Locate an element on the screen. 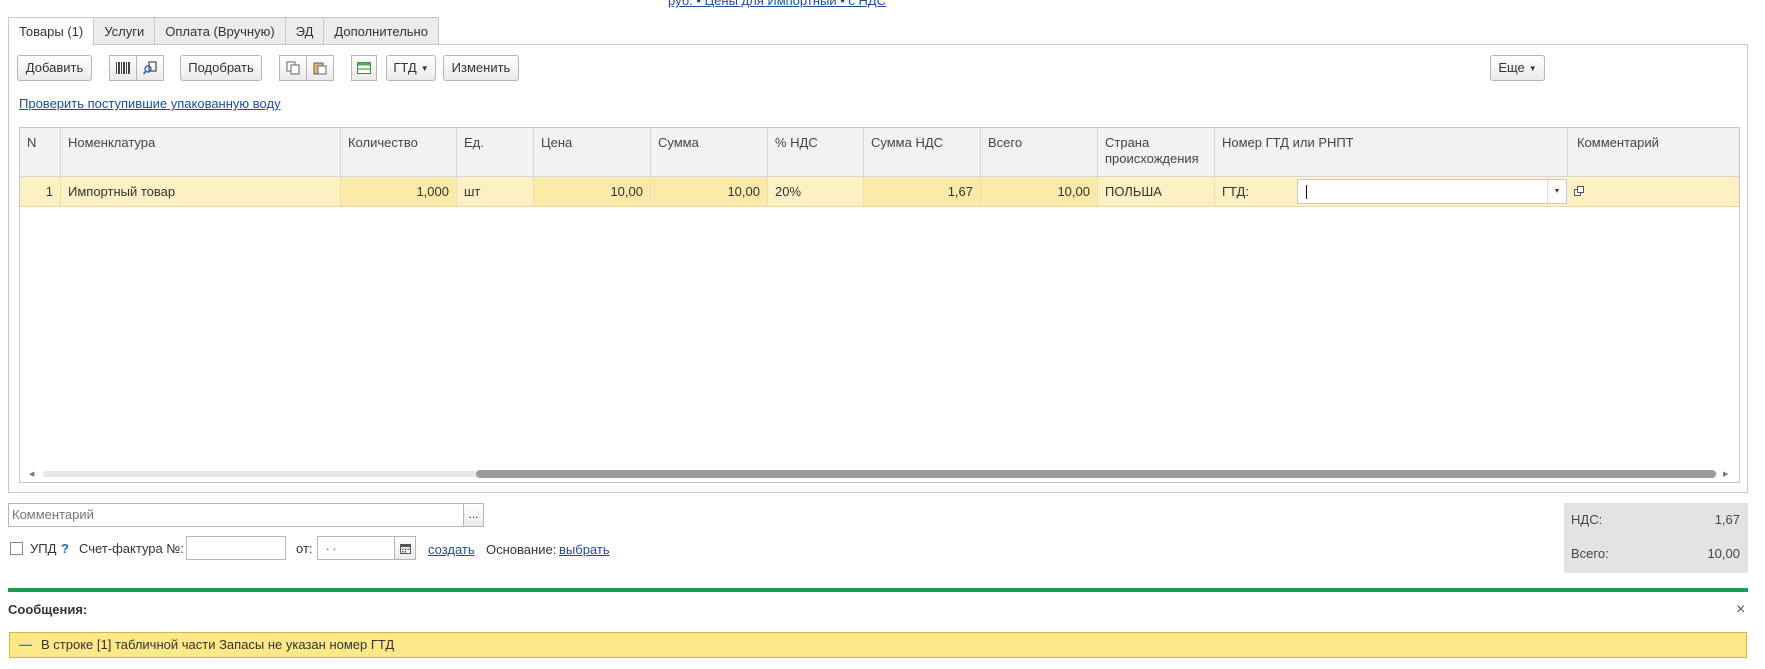  cell-vat-sum: 1,67 is located at coordinates (922, 191).